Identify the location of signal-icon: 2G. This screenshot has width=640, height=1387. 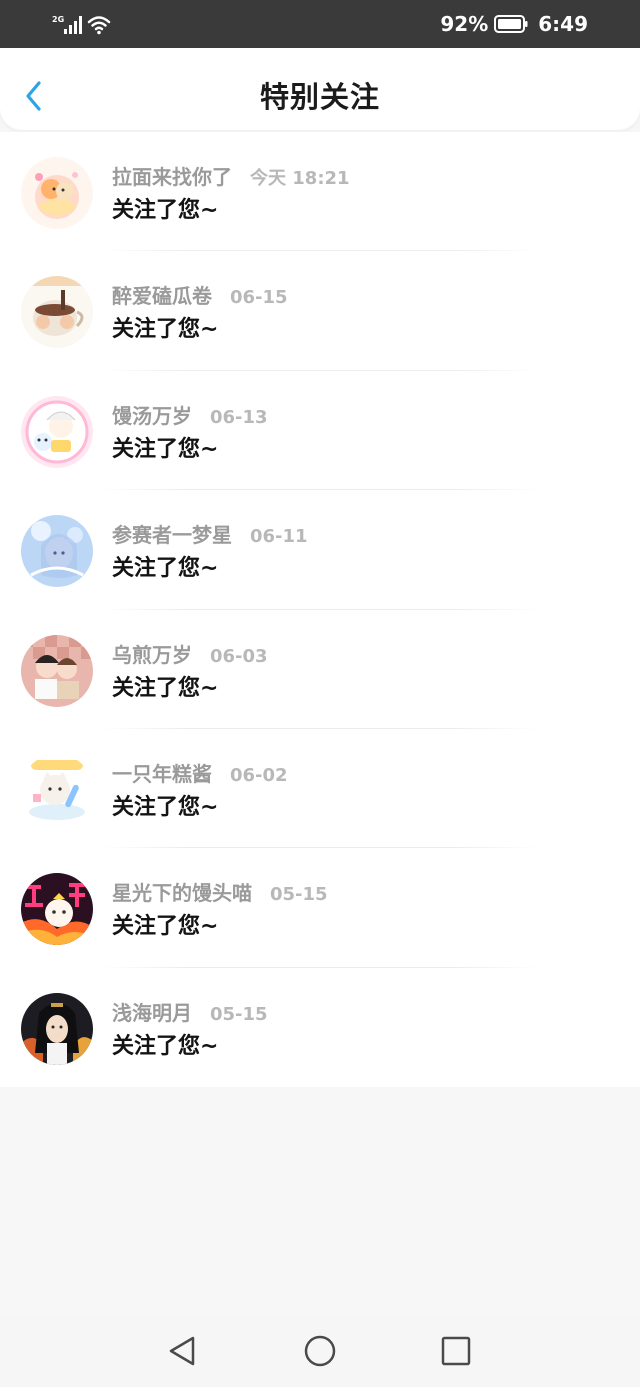
(81, 25).